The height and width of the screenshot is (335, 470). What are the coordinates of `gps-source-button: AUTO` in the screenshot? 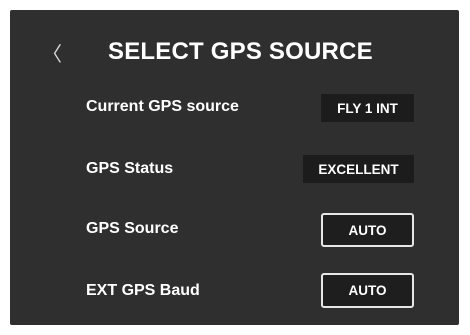 It's located at (367, 230).